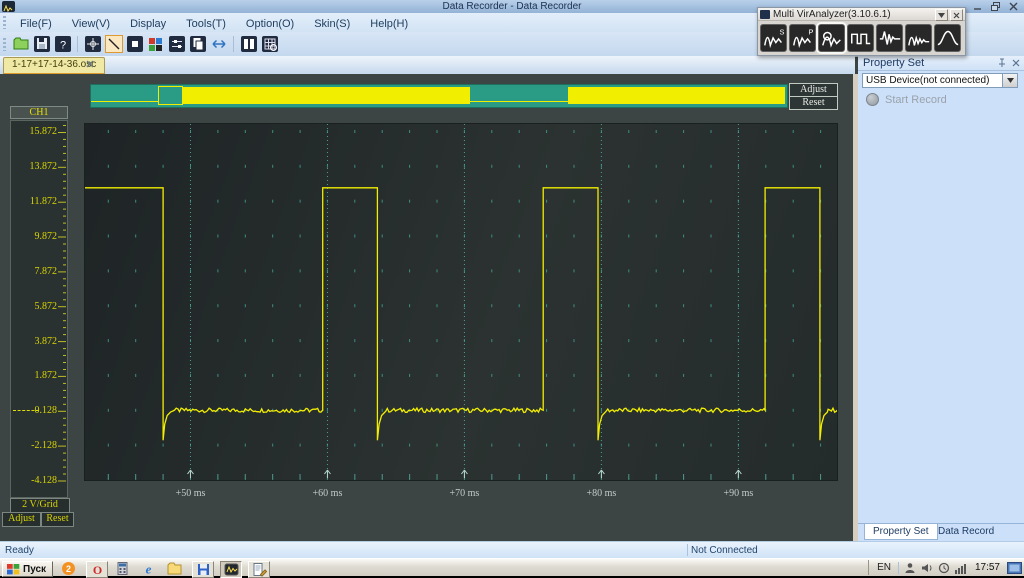 This screenshot has width=1024, height=578. What do you see at coordinates (21, 519) in the screenshot?
I see `scale-adjust-button: Adjust` at bounding box center [21, 519].